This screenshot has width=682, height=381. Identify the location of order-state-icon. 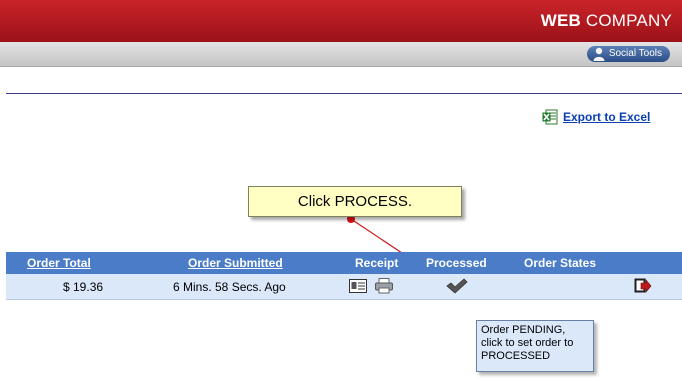
(643, 286).